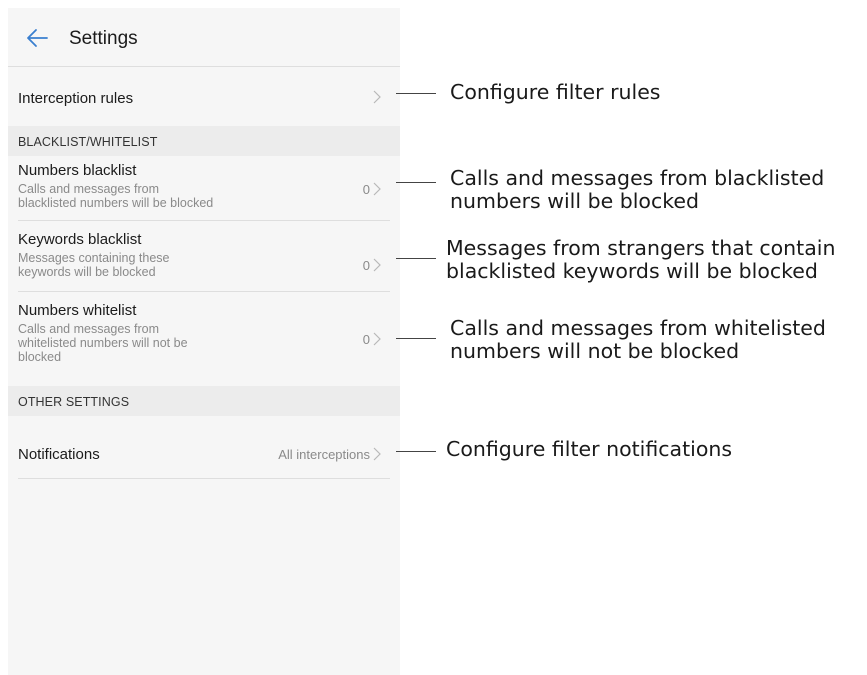  I want to click on description-line: whitelisted numbers will not be, so click(103, 343).